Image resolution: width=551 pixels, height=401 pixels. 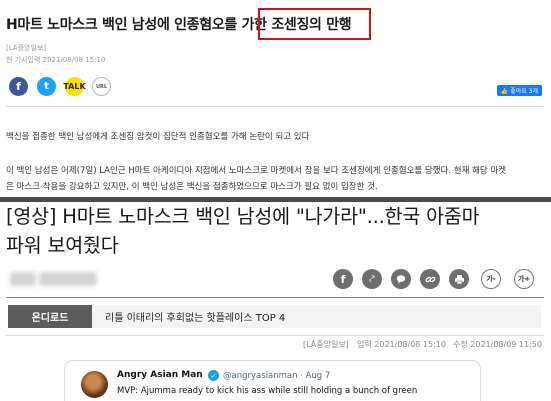 What do you see at coordinates (519, 90) in the screenshot?
I see `facebook-like-button: 👍 좋아요 3개` at bounding box center [519, 90].